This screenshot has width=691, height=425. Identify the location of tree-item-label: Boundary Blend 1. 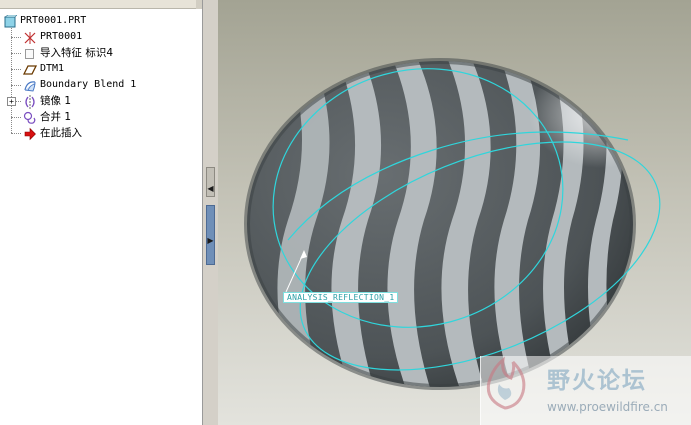
(88, 84).